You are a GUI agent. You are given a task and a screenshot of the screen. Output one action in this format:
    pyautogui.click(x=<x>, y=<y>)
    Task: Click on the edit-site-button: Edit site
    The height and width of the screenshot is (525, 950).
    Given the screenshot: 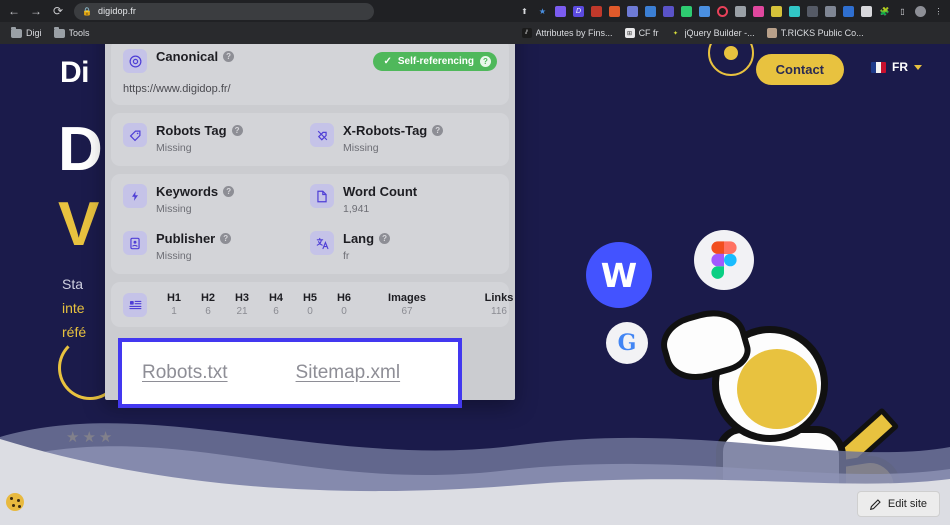 What is the action you would take?
    pyautogui.click(x=898, y=504)
    